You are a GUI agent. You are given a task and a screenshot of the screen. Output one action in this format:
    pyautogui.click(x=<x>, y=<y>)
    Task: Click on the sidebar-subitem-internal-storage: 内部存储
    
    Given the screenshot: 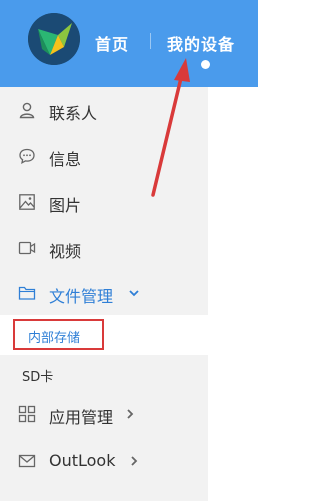 What is the action you would take?
    pyautogui.click(x=104, y=335)
    